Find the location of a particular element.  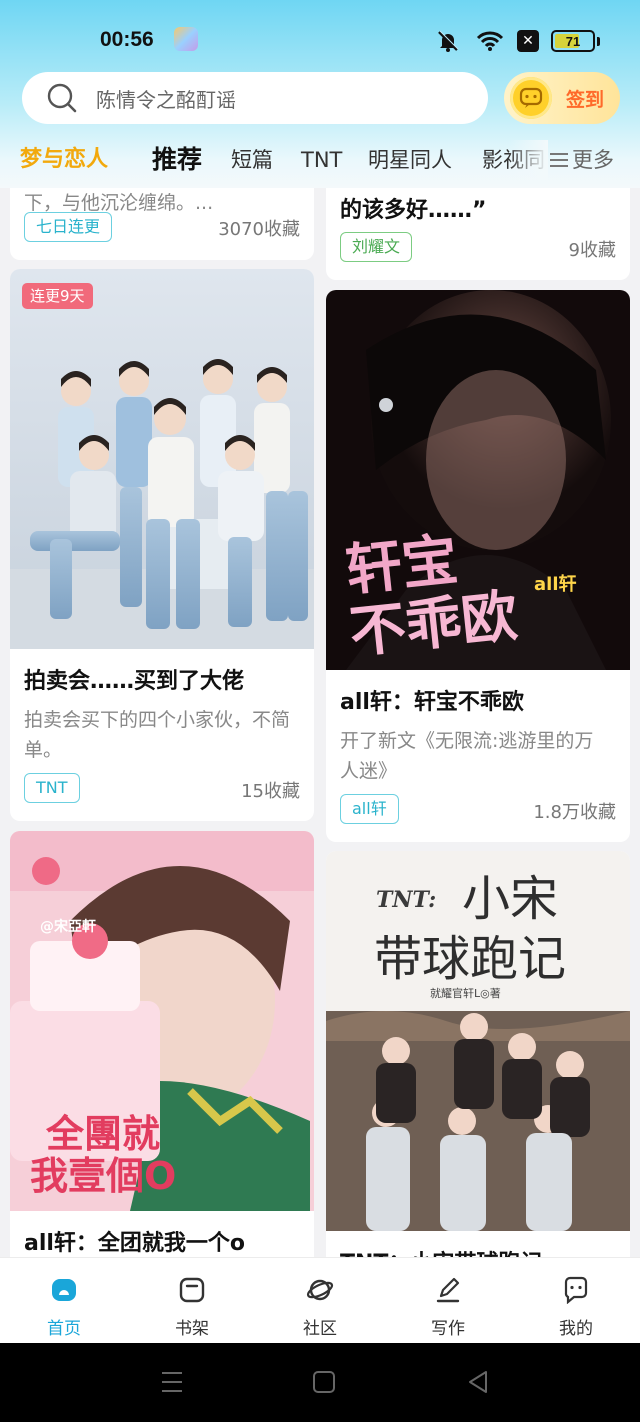

nav-write: 写作 is located at coordinates (448, 1301).